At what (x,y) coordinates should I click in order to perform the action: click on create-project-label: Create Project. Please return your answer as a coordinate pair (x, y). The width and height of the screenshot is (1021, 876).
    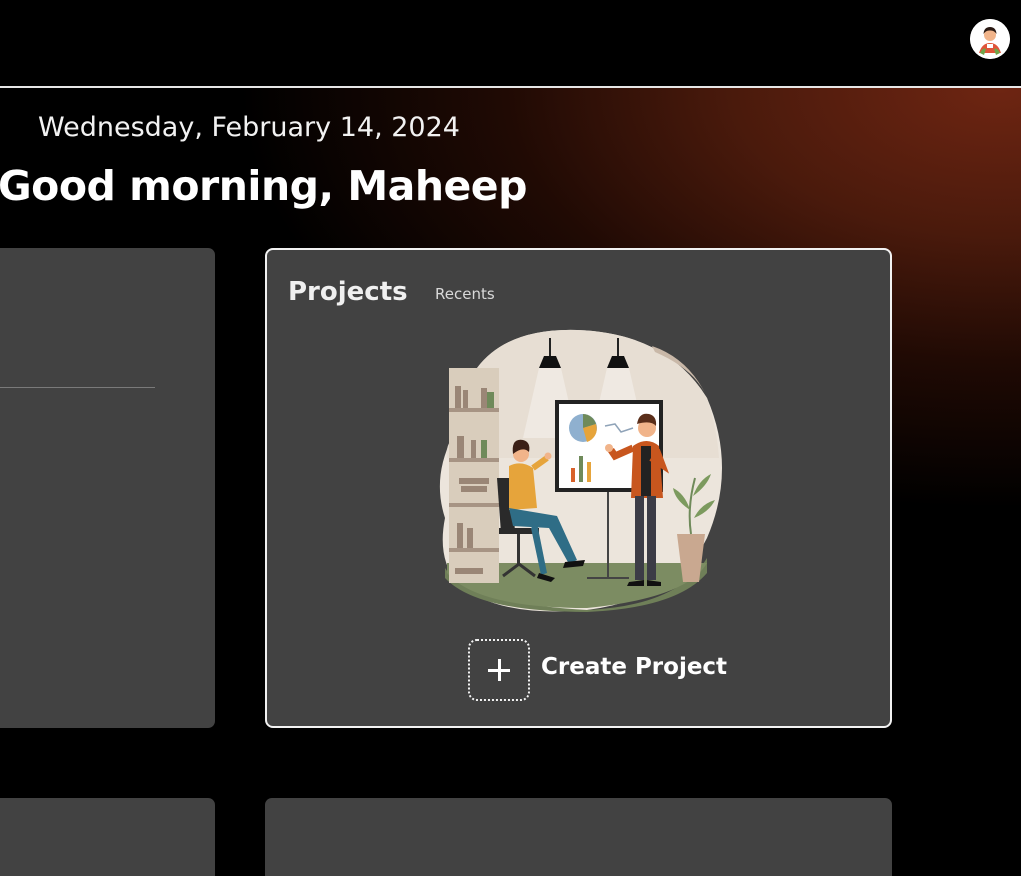
    Looking at the image, I should click on (634, 667).